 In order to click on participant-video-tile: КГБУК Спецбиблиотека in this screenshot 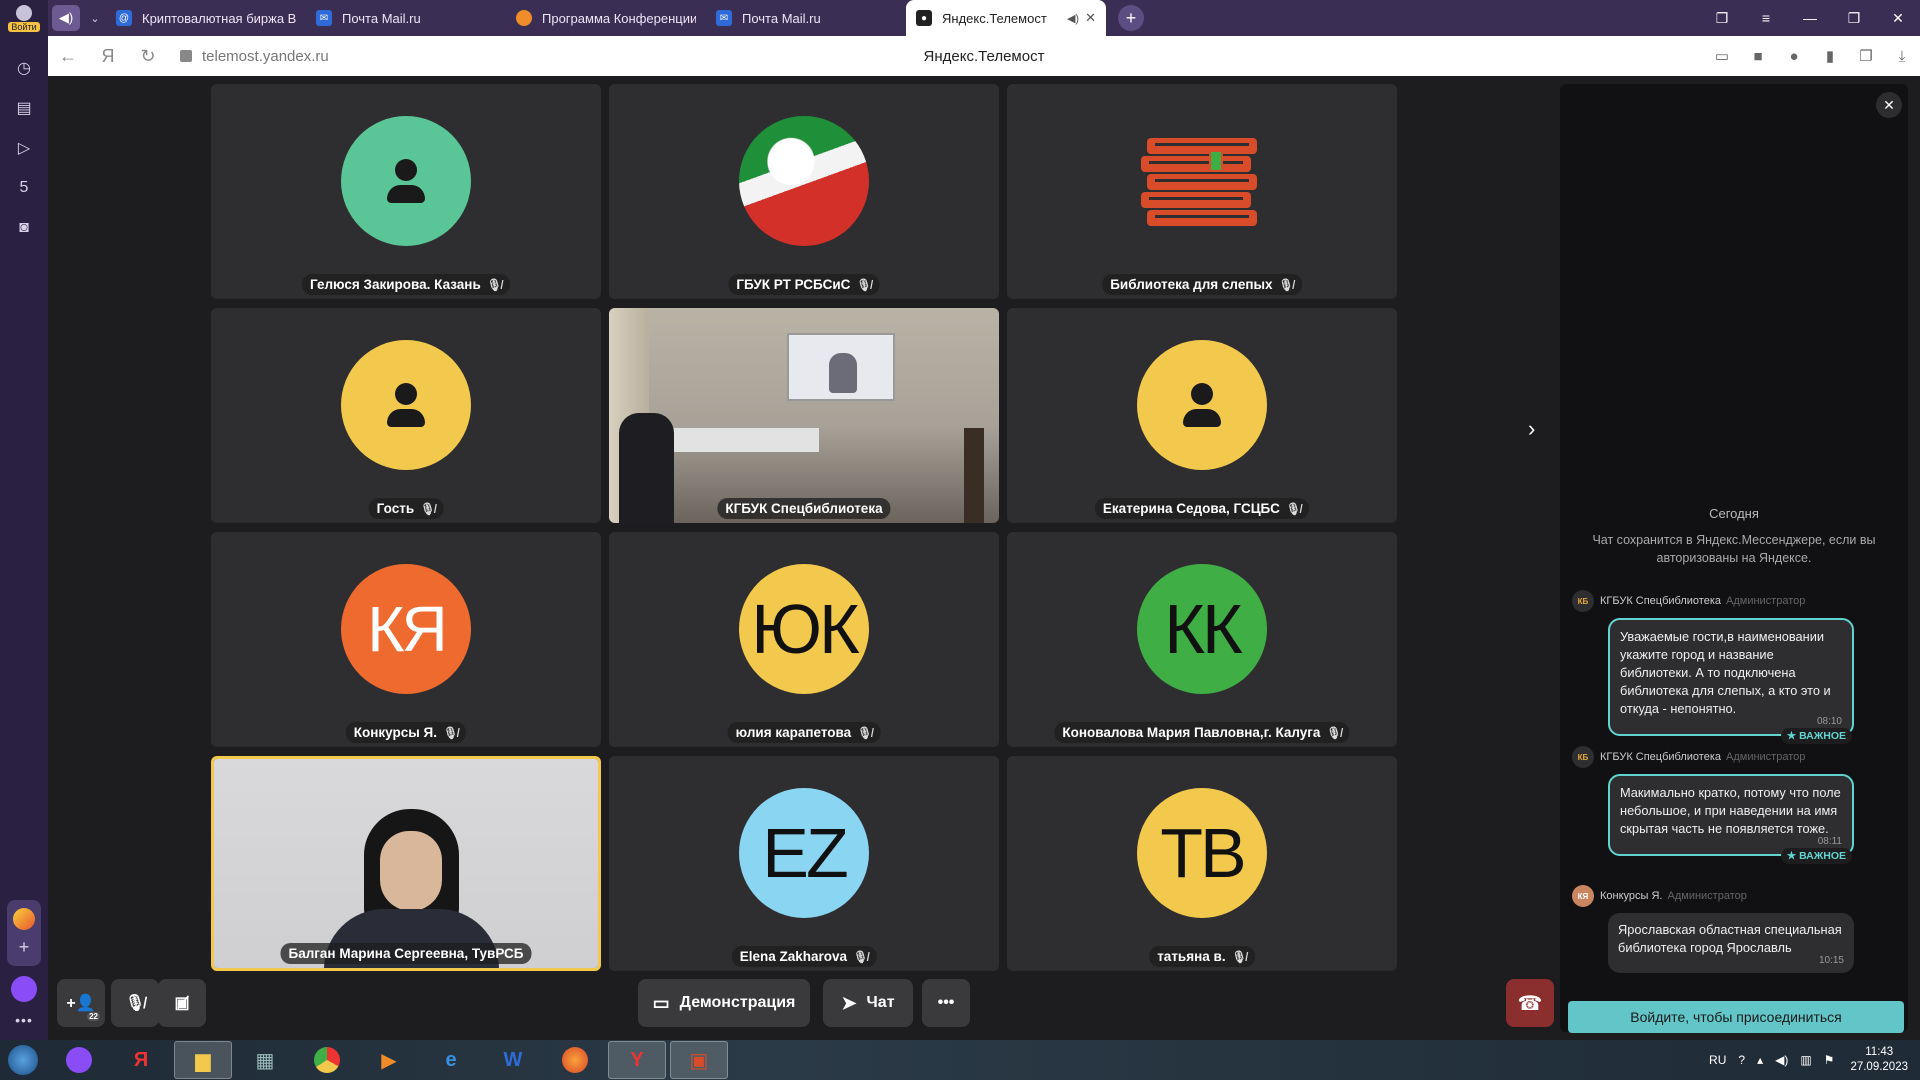, I will do `click(804, 415)`.